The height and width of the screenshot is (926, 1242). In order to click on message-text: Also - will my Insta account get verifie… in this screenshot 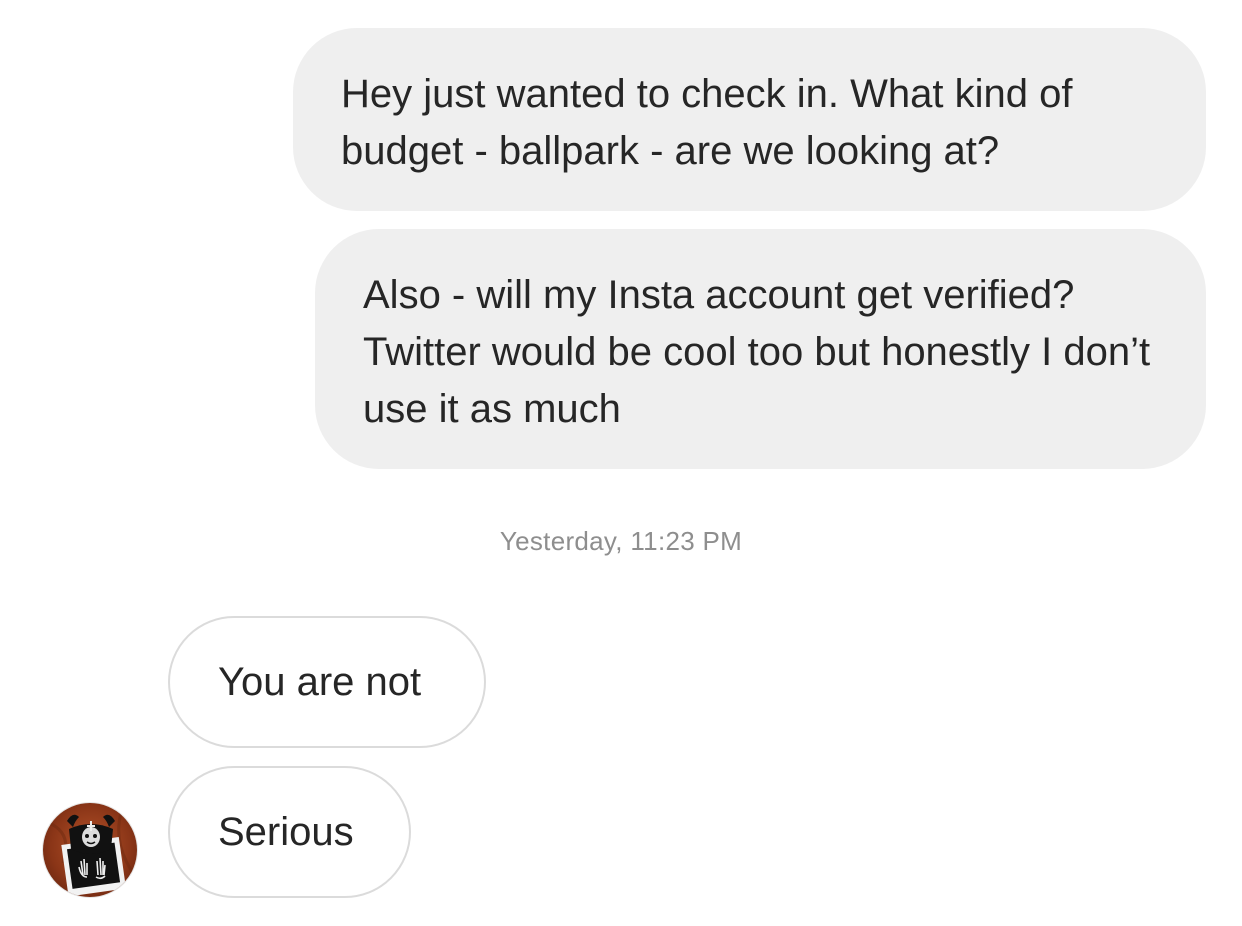, I will do `click(757, 352)`.